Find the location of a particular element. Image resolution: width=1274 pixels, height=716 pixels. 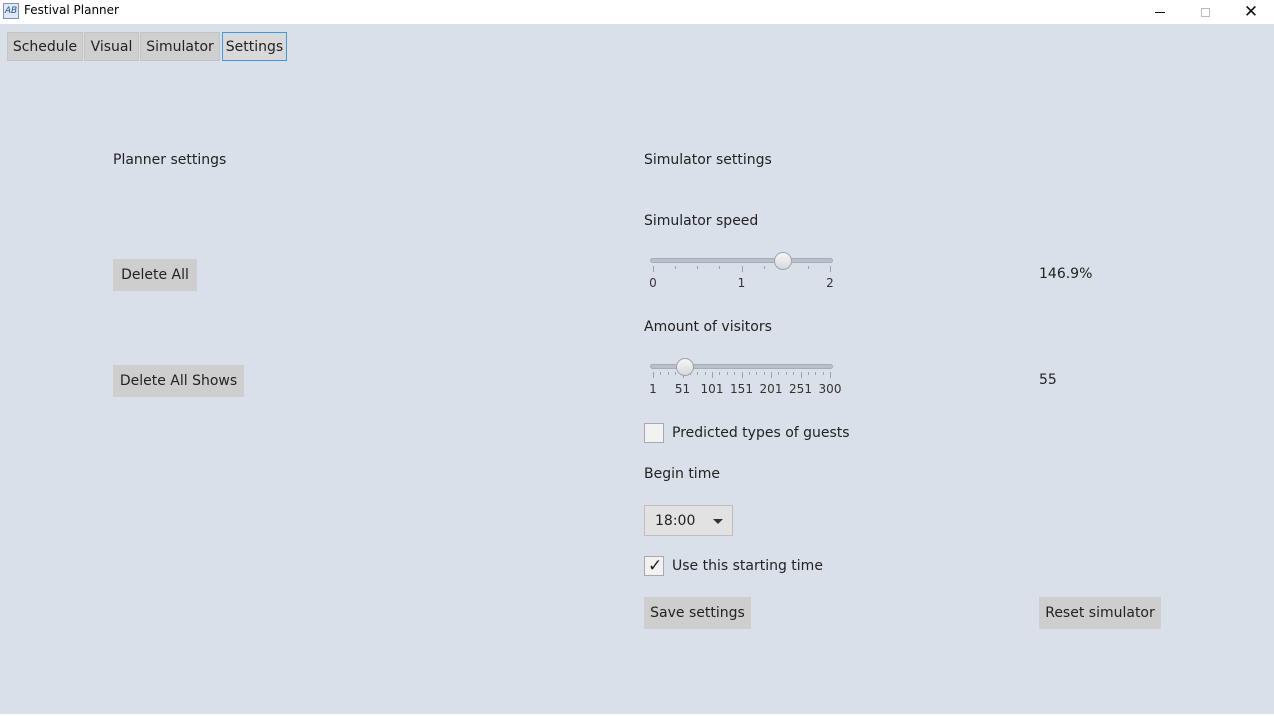

tab-visual: Visual is located at coordinates (111, 46).